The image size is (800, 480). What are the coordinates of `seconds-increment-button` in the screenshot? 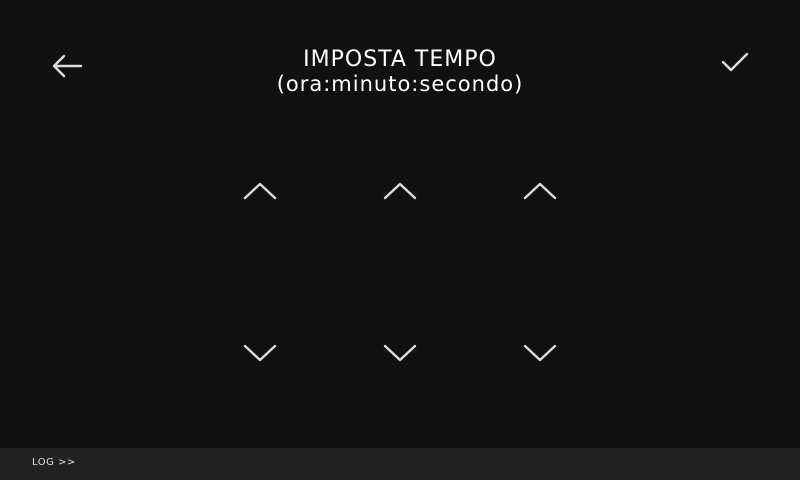 It's located at (540, 191).